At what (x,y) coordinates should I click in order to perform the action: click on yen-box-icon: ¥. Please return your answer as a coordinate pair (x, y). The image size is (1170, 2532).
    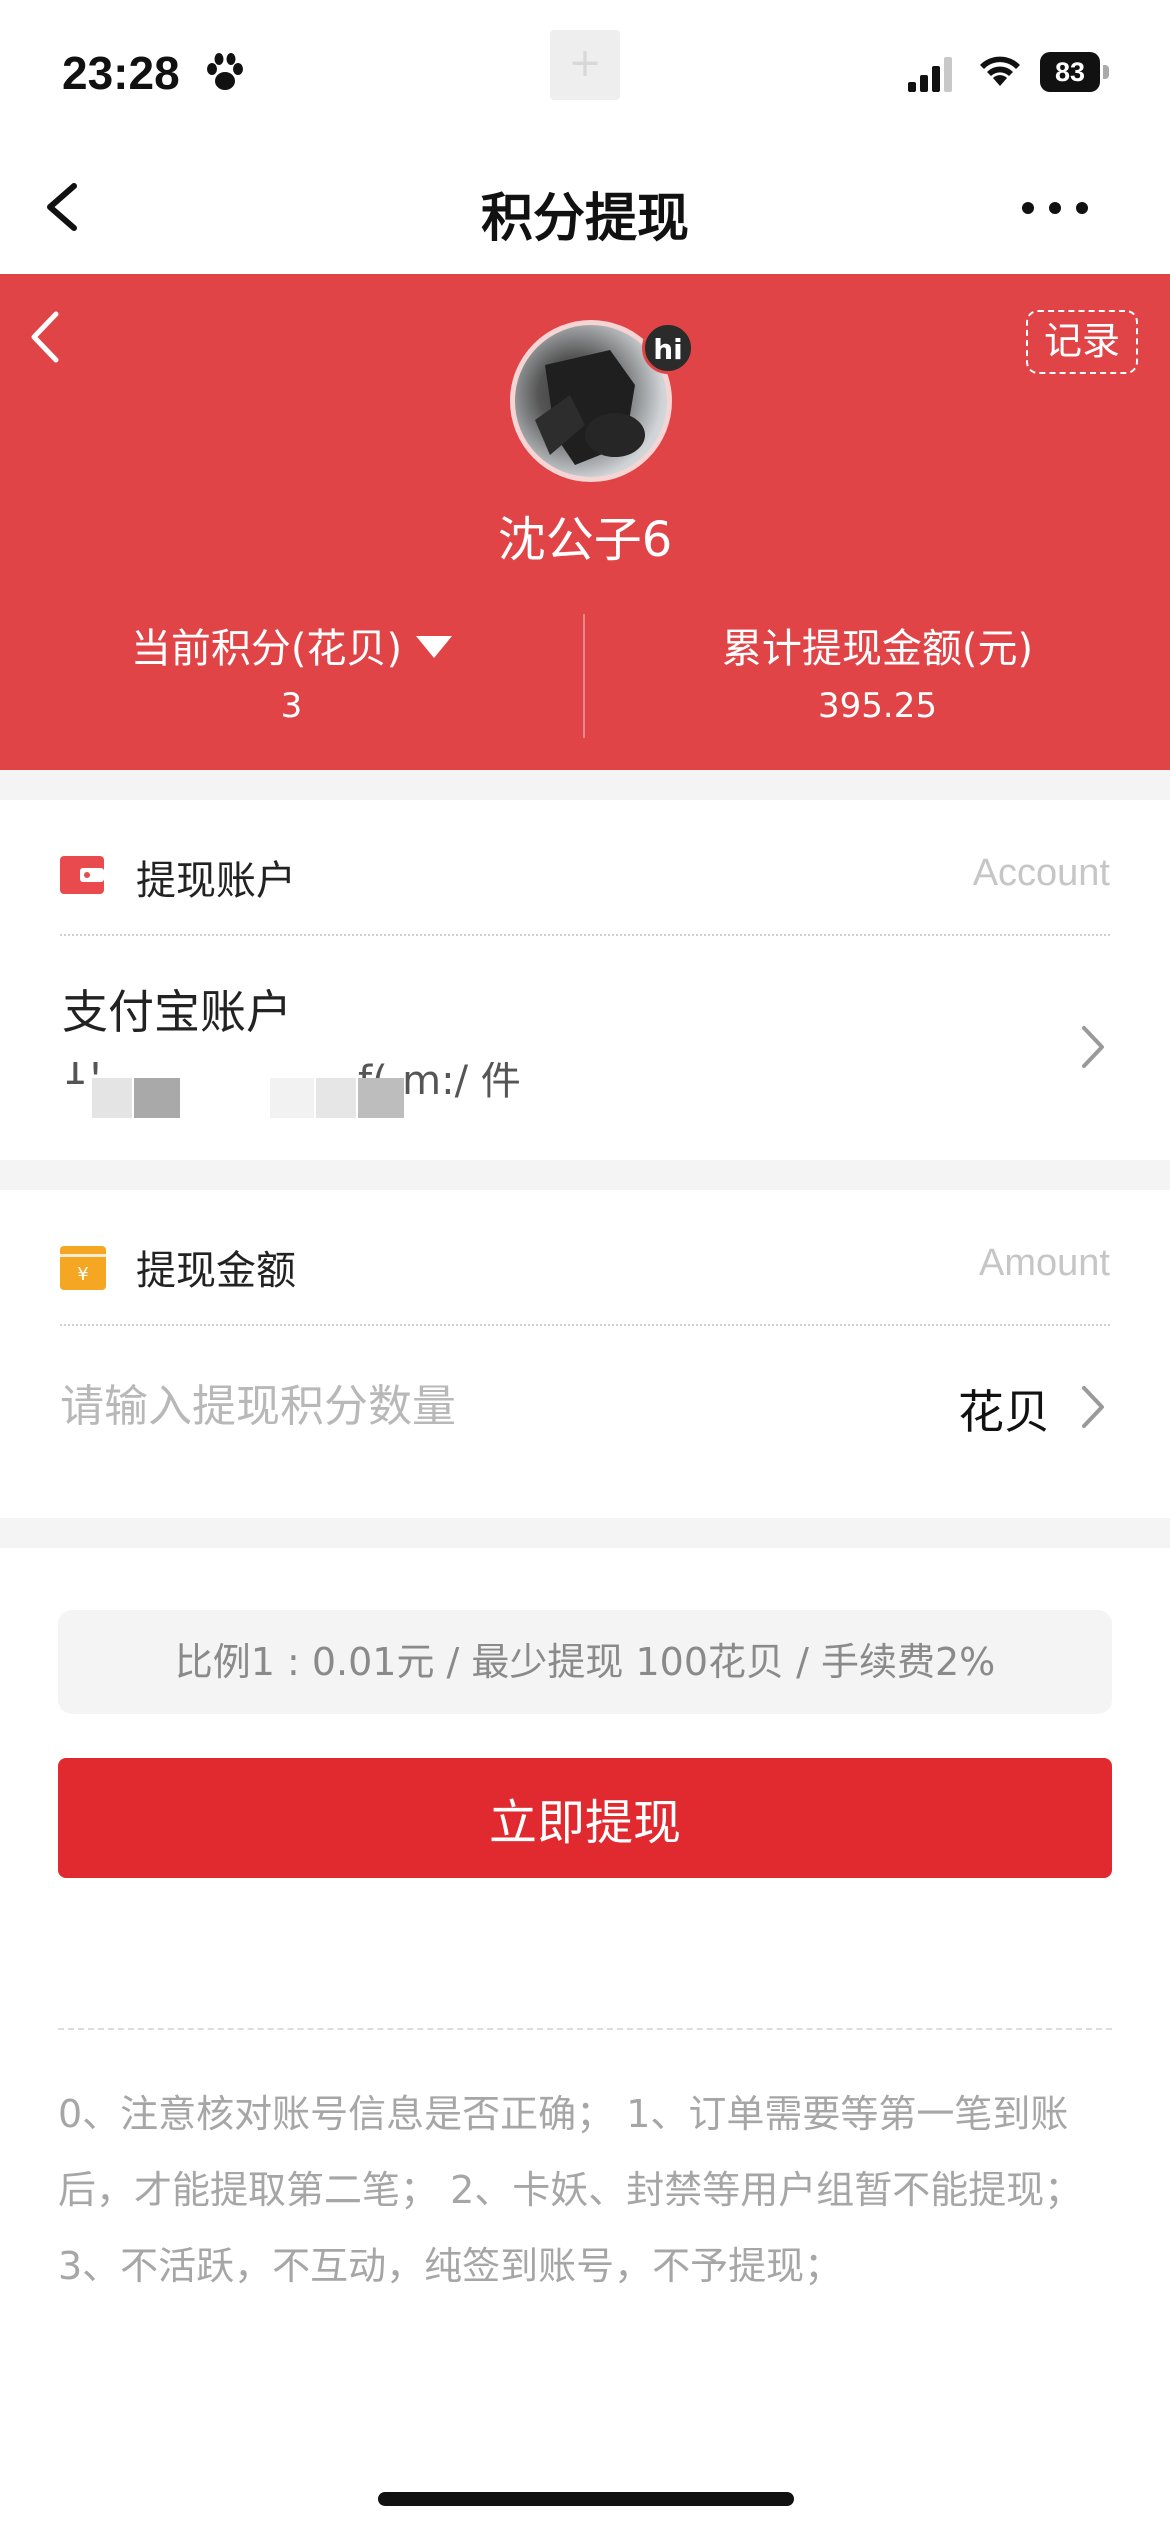
    Looking at the image, I should click on (83, 1268).